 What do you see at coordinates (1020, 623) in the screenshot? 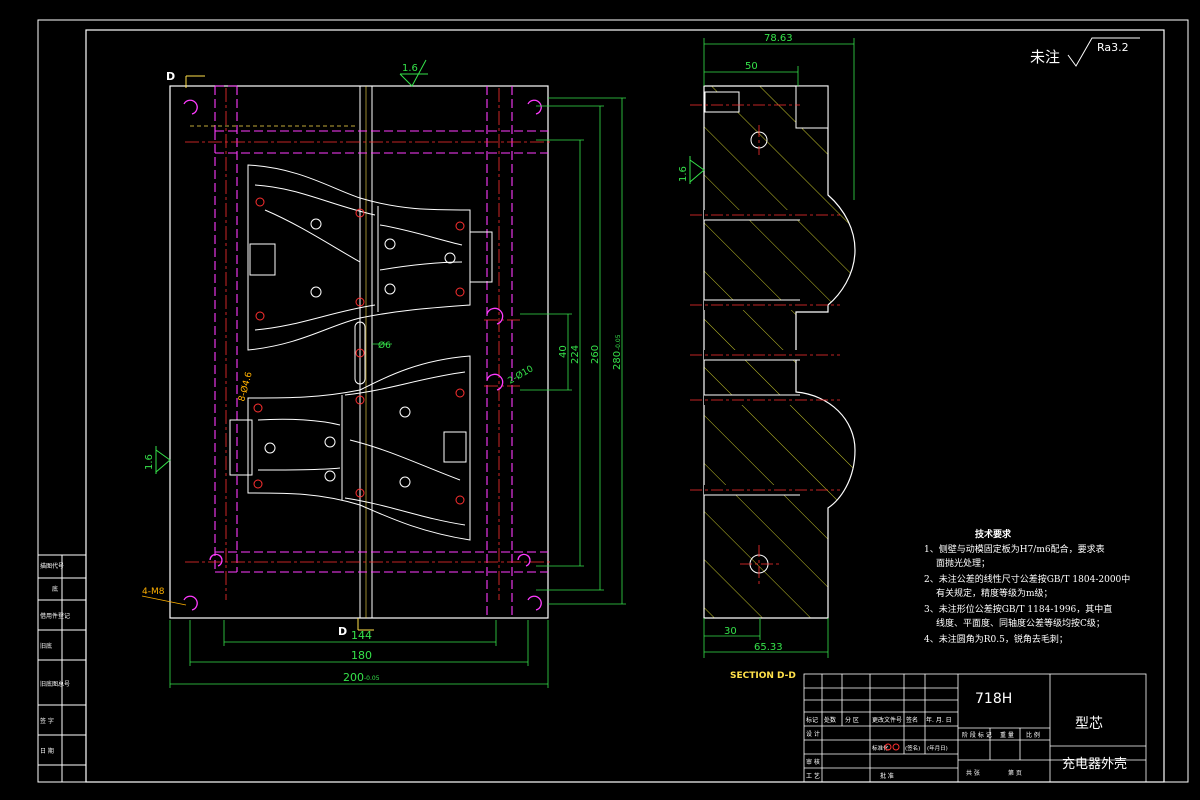
I see `tech-line: 线度、平面度、同轴度公差等级均按C级；` at bounding box center [1020, 623].